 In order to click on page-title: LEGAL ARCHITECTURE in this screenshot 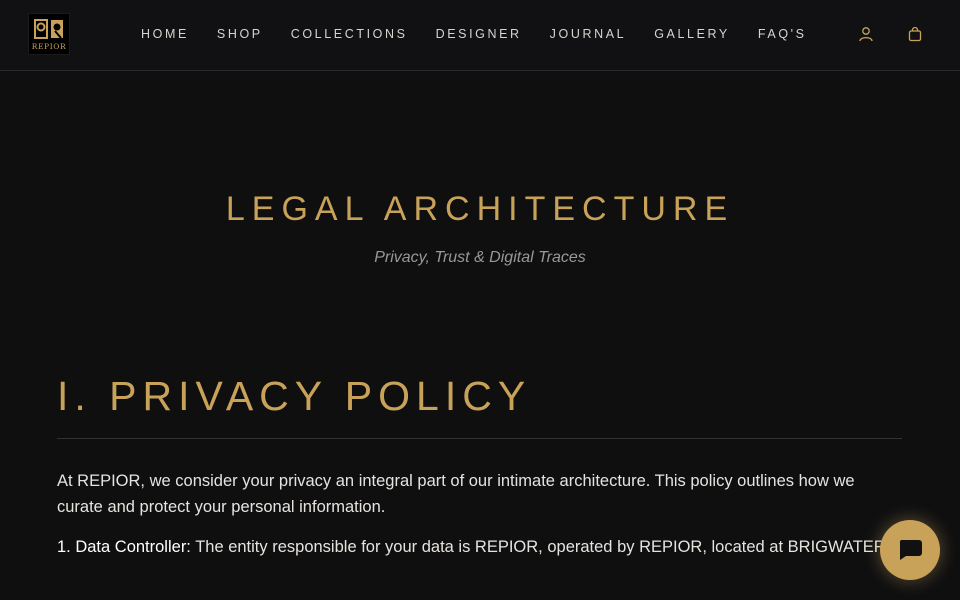, I will do `click(480, 209)`.